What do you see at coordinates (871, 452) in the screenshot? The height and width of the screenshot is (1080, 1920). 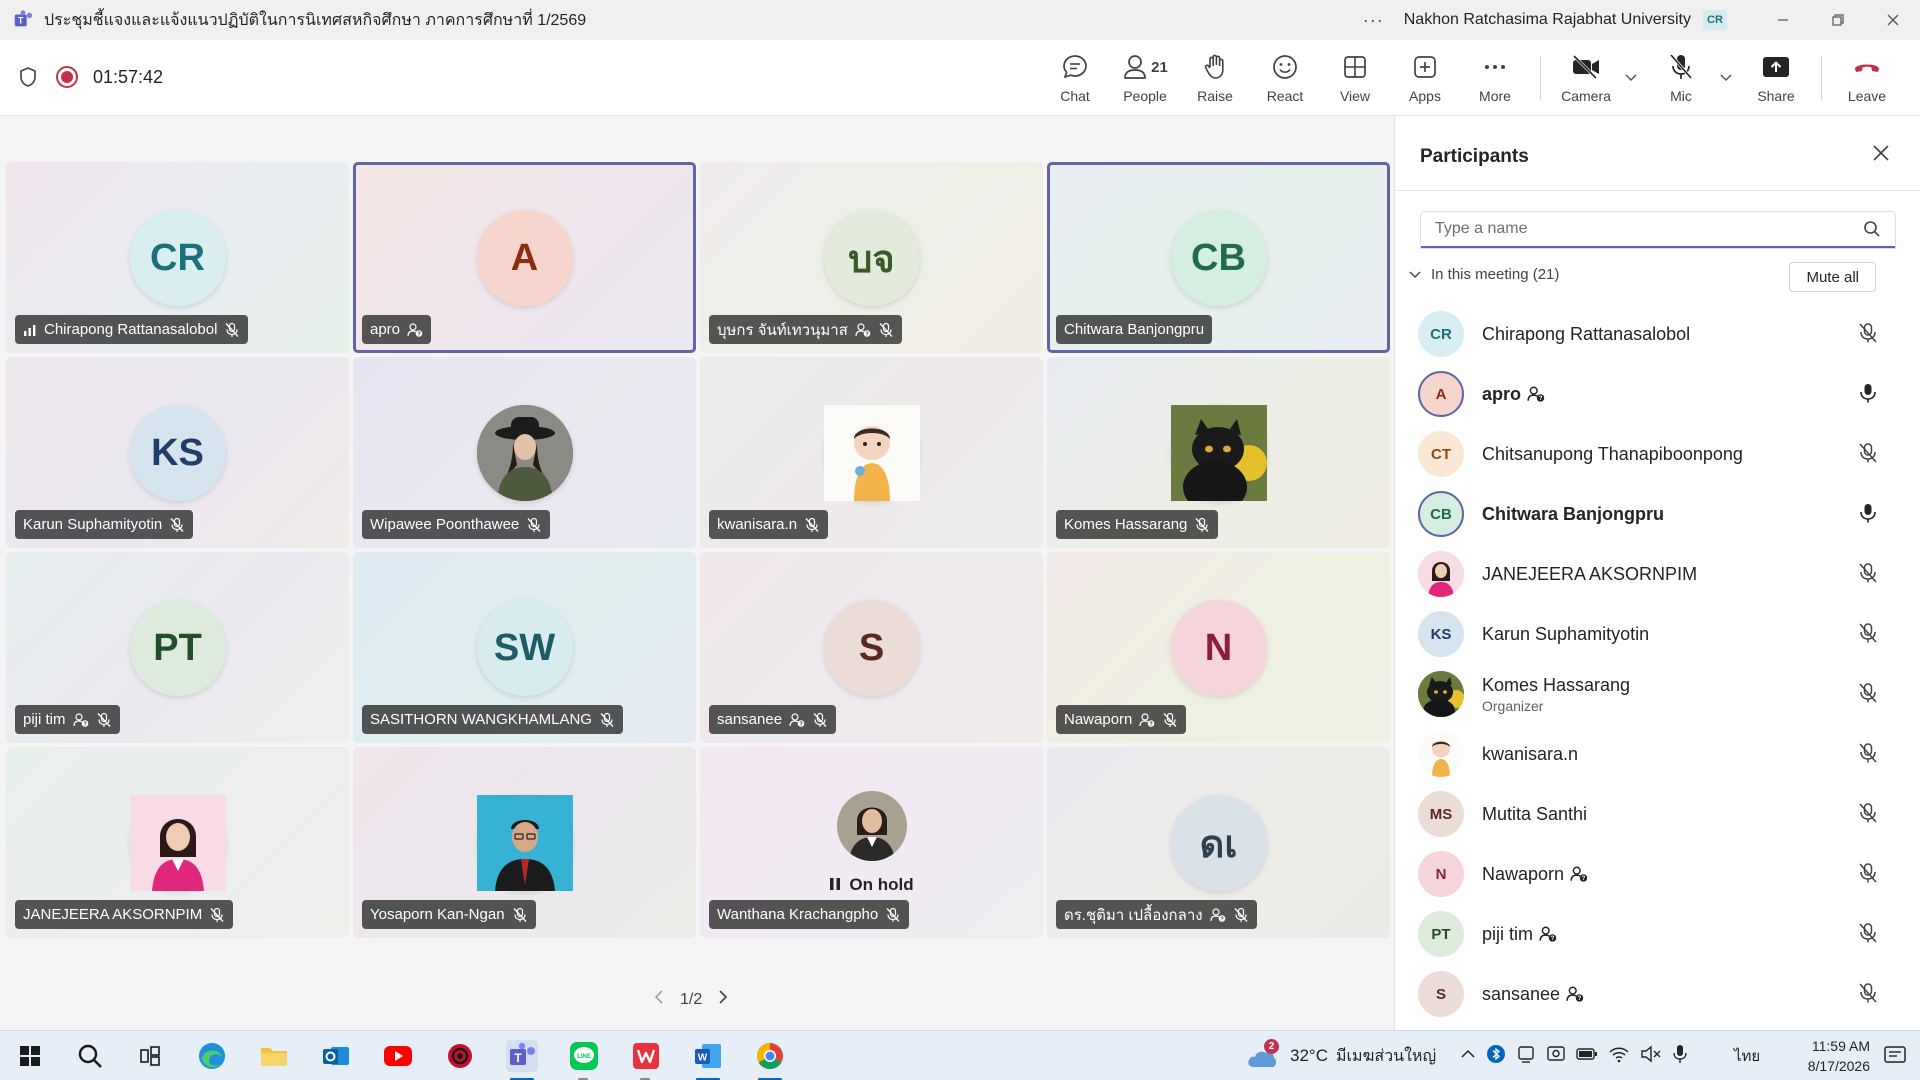 I see `participant-tile: kwanisara.n` at bounding box center [871, 452].